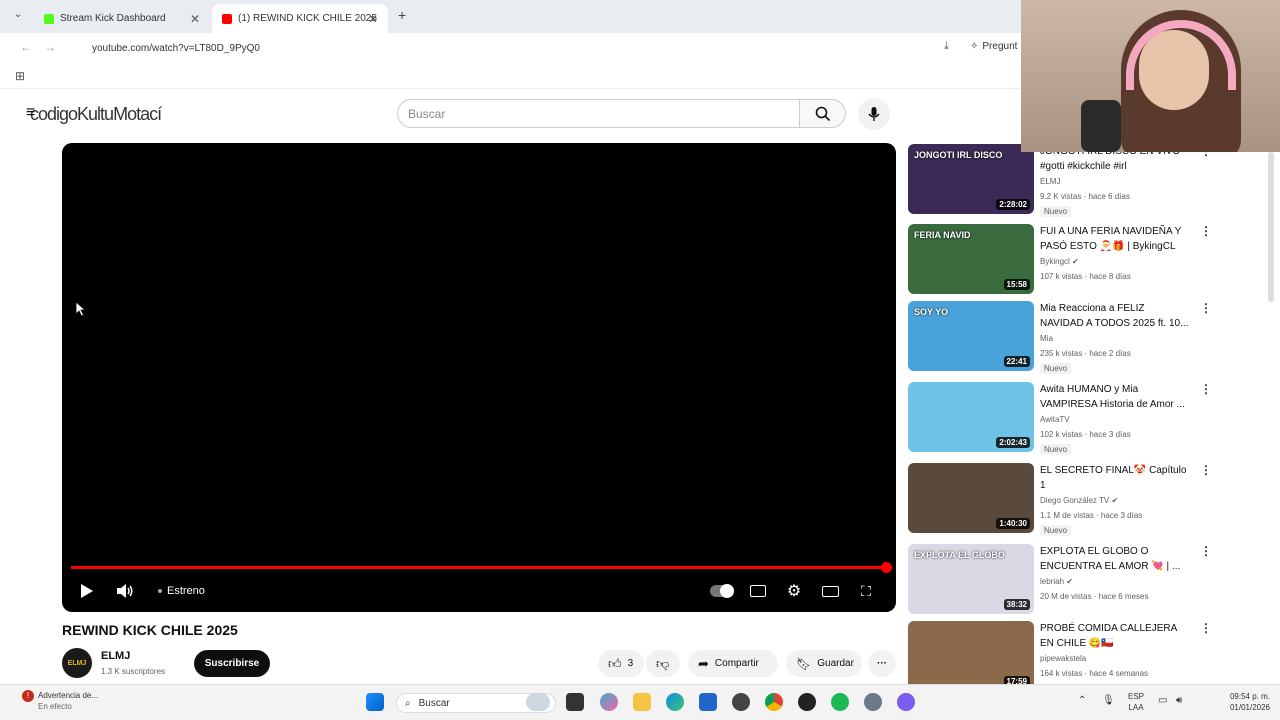  I want to click on copilot-icon, so click(609, 702).